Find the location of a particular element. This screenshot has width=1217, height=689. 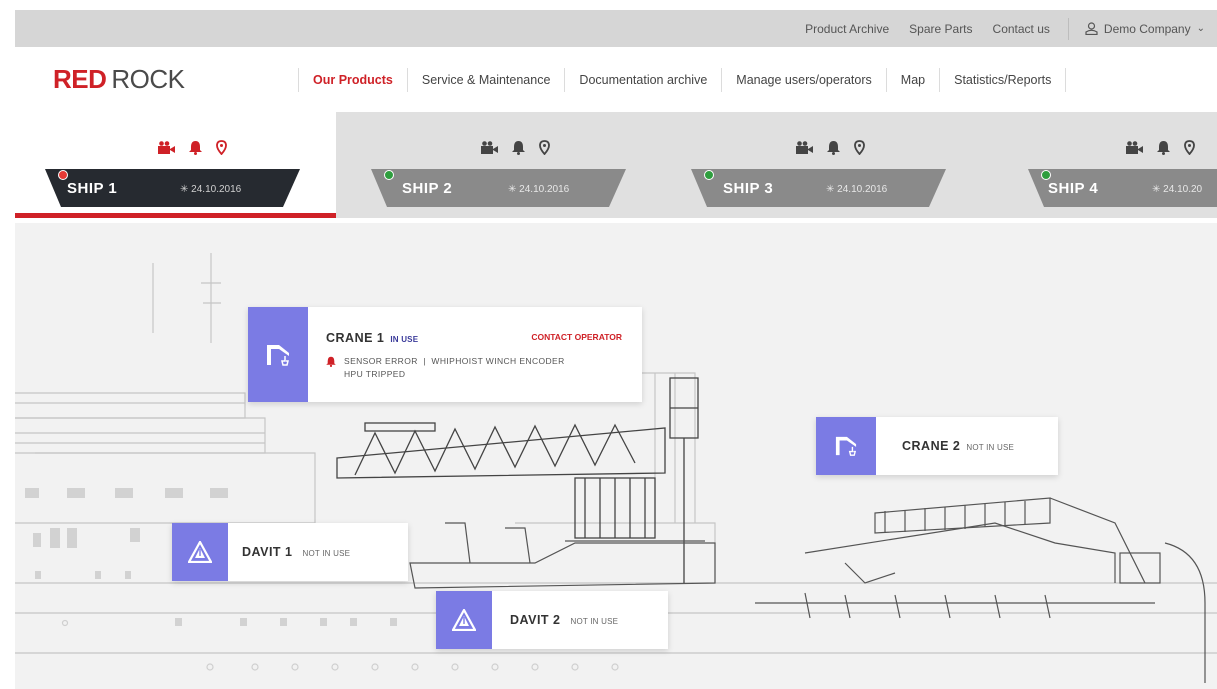

contact-us-link: Contact us is located at coordinates (1021, 29).